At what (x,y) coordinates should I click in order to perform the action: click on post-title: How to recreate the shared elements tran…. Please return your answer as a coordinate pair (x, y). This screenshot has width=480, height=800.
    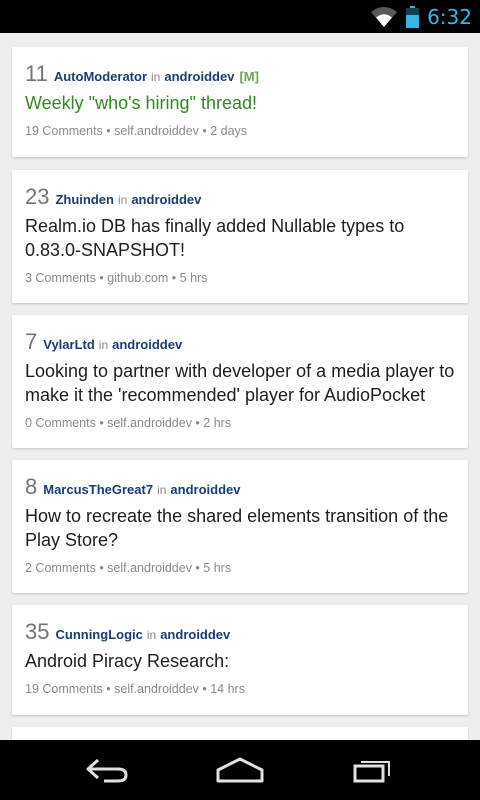
    Looking at the image, I should click on (240, 528).